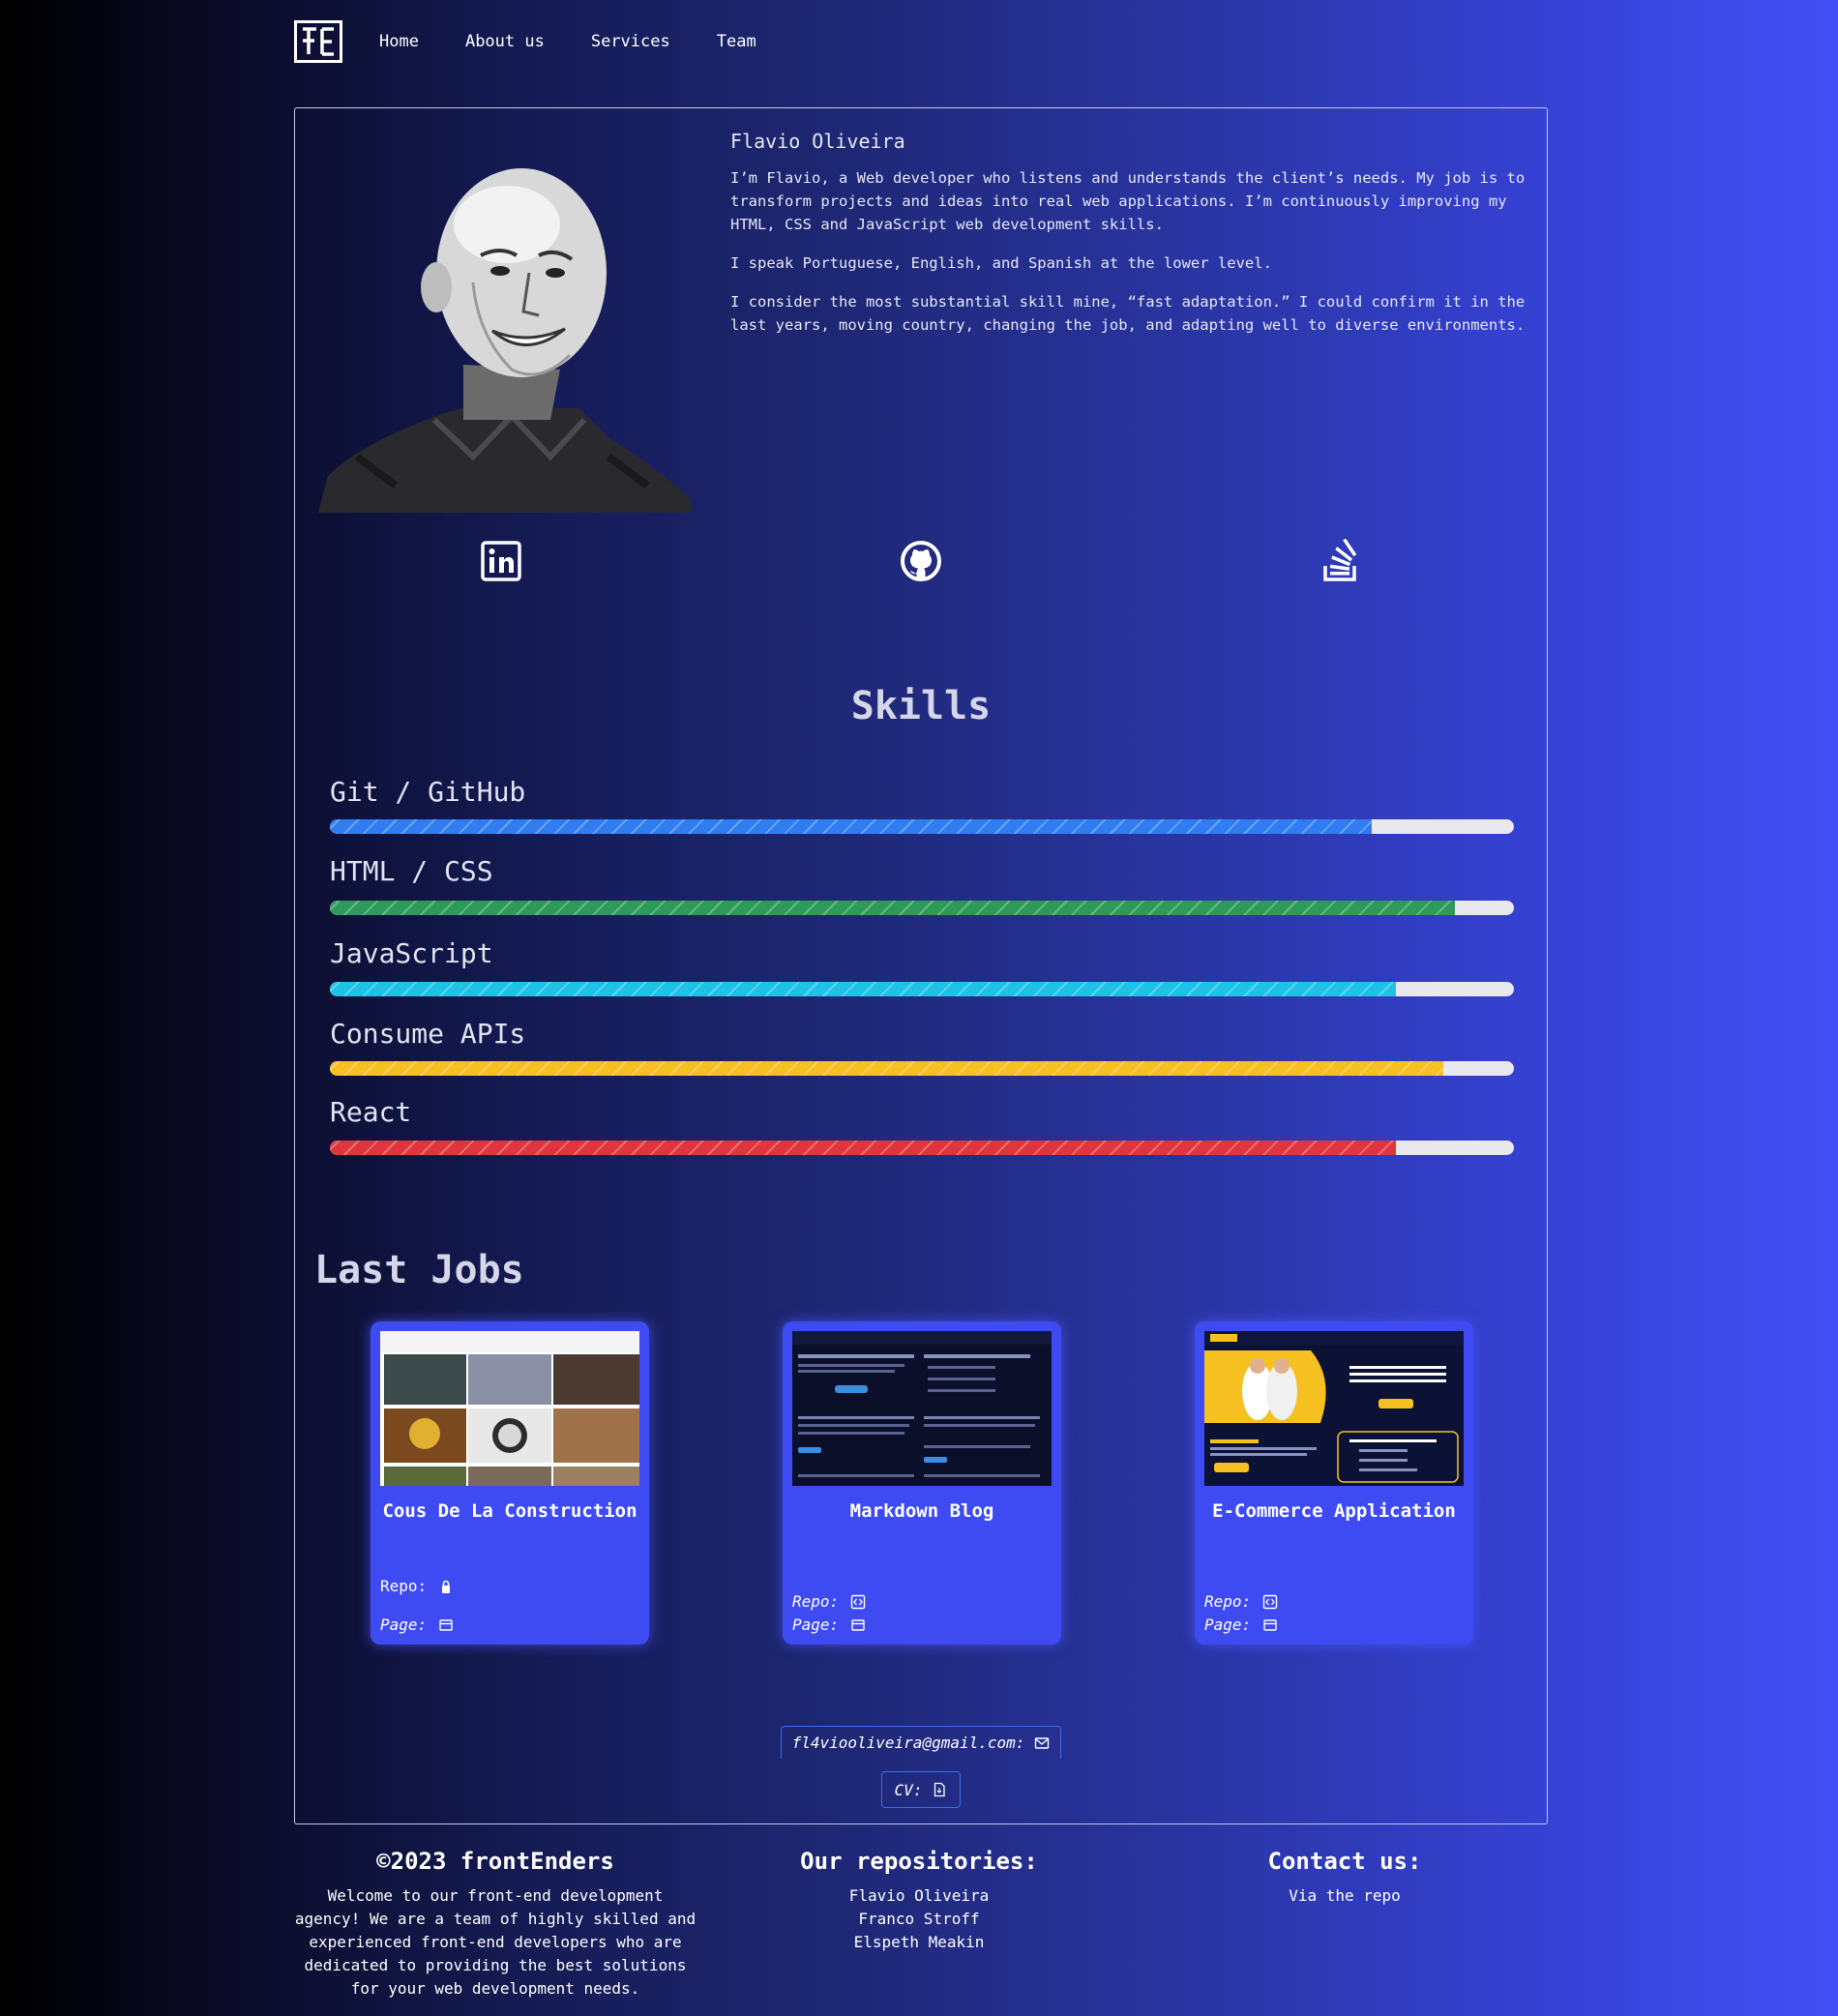  Describe the element at coordinates (630, 41) in the screenshot. I see `nav-services: Services` at that location.